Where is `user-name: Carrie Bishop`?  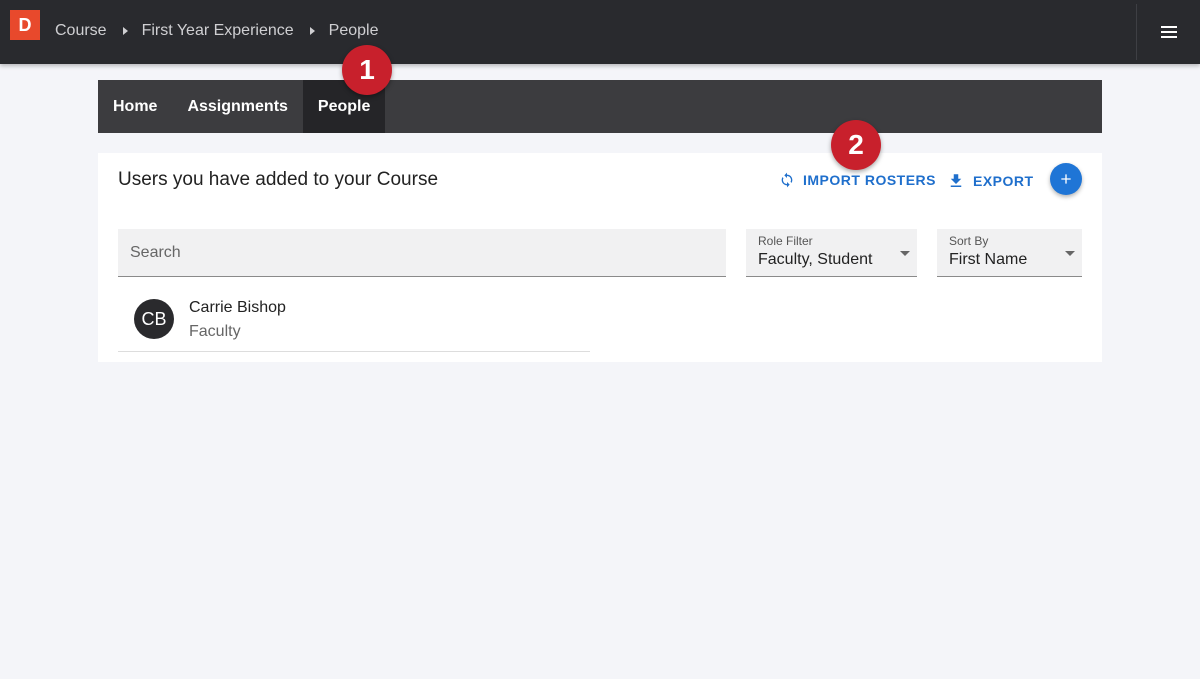
user-name: Carrie Bishop is located at coordinates (237, 307).